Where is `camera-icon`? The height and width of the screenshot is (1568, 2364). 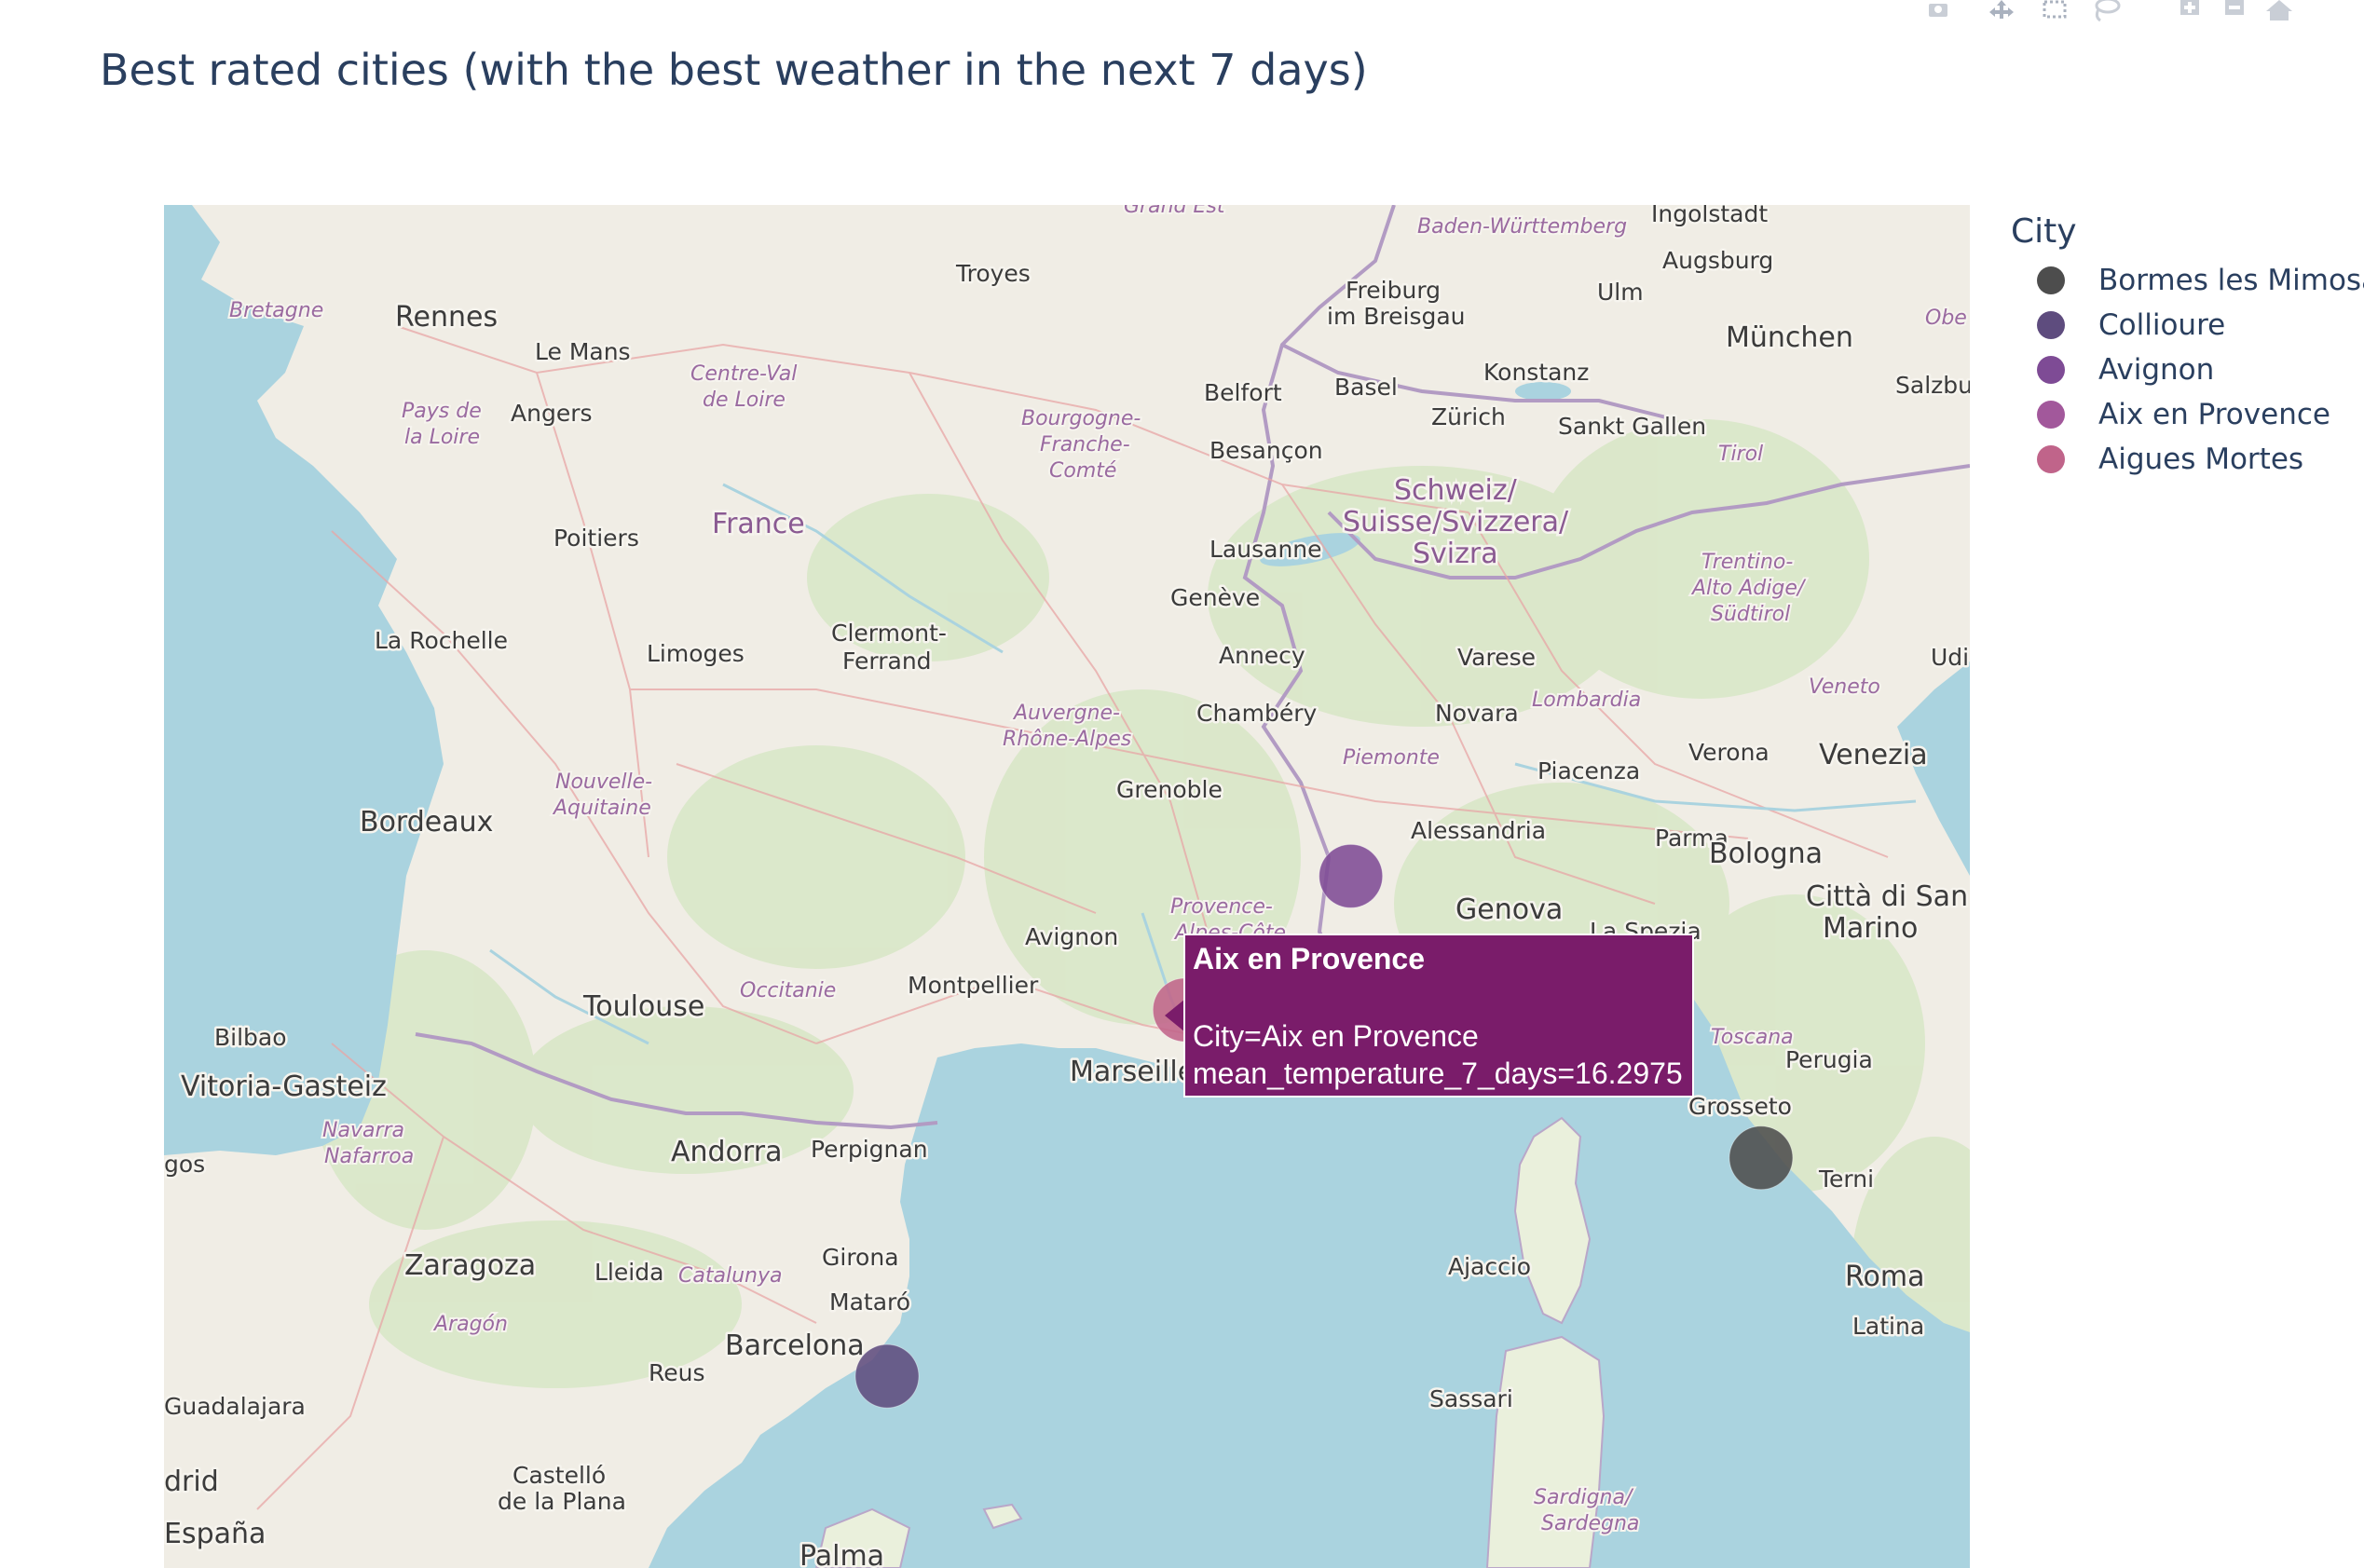
camera-icon is located at coordinates (1938, 11).